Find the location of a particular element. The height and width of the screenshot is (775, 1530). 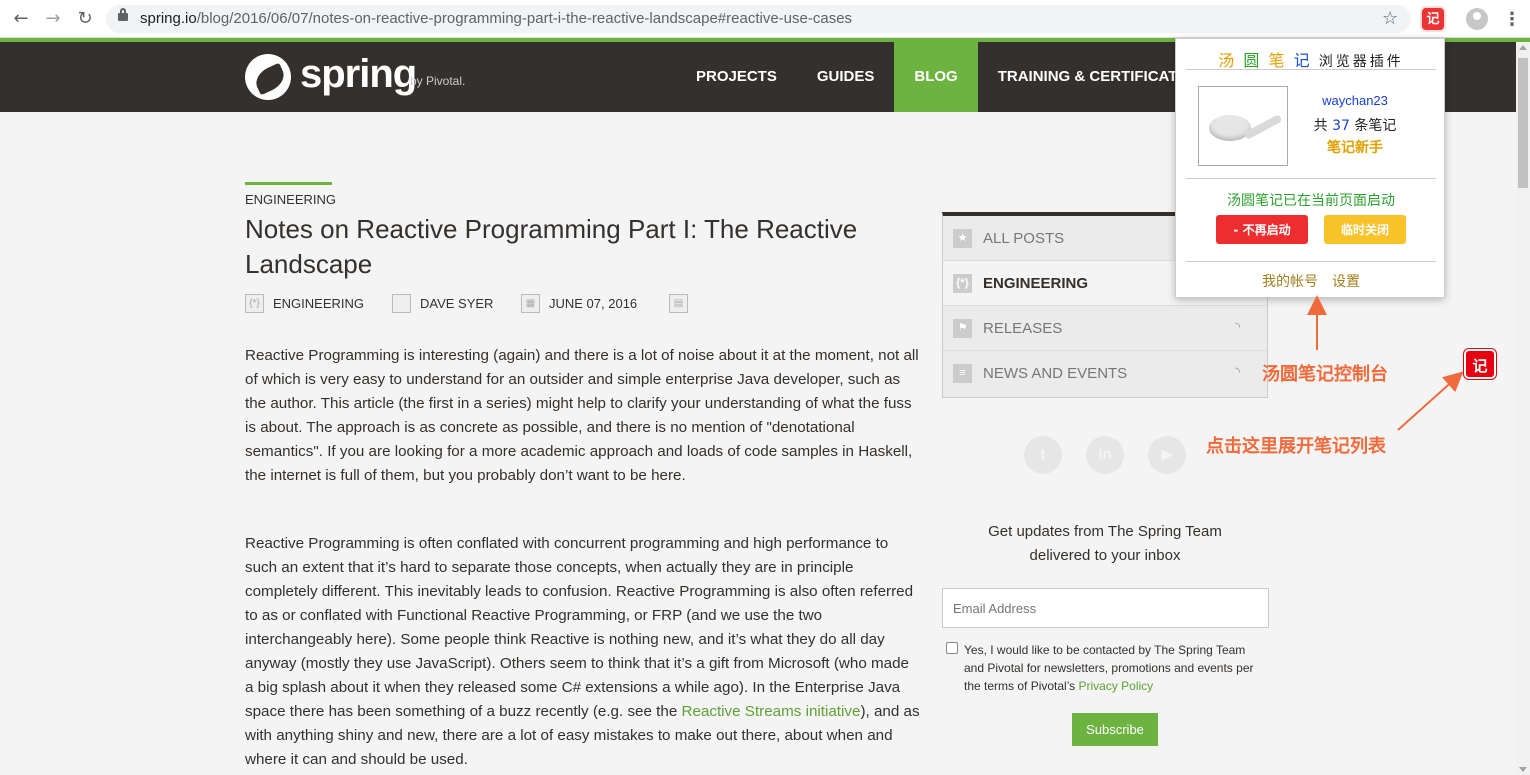

lock-icon is located at coordinates (123, 14).